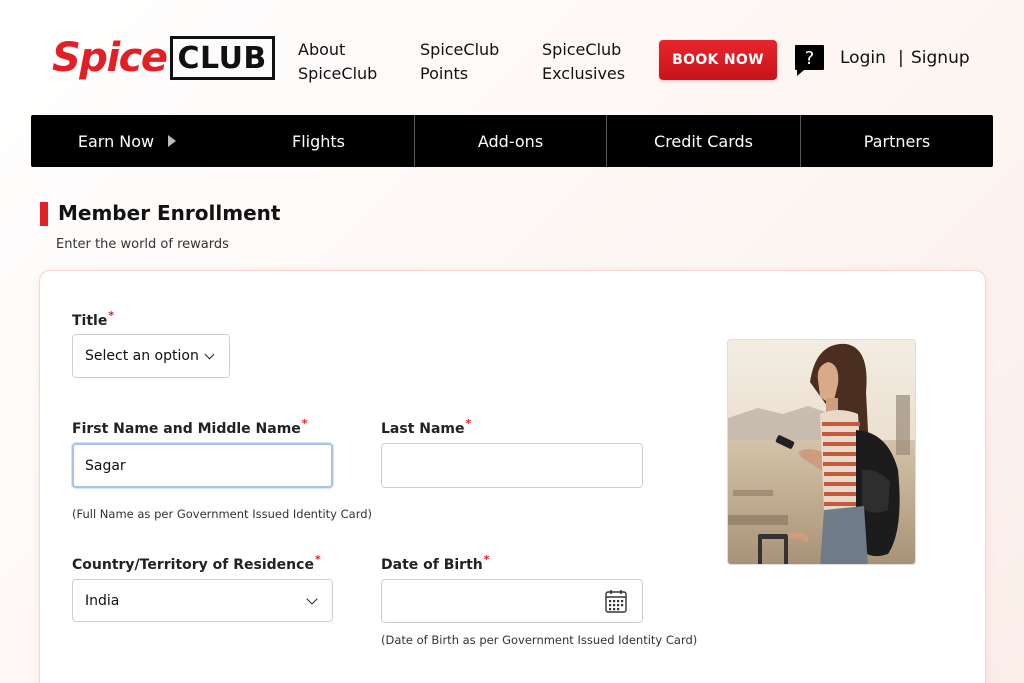 Image resolution: width=1024 pixels, height=683 pixels. What do you see at coordinates (940, 58) in the screenshot?
I see `signup-link: Signup` at bounding box center [940, 58].